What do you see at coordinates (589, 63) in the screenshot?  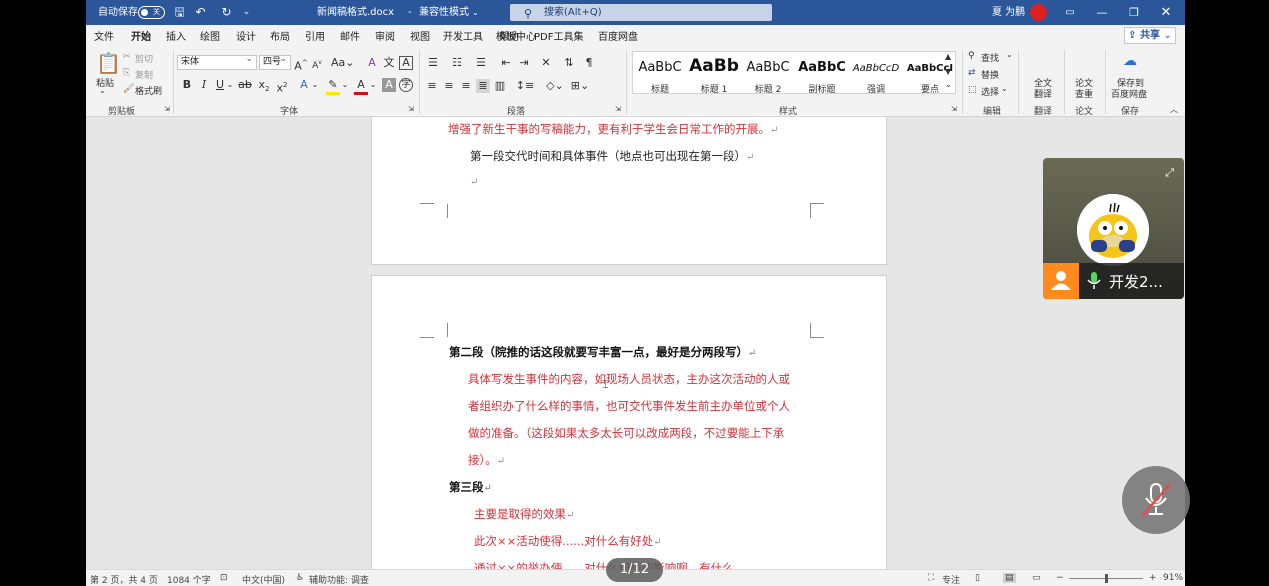 I see `show-marks-icon: ¶` at bounding box center [589, 63].